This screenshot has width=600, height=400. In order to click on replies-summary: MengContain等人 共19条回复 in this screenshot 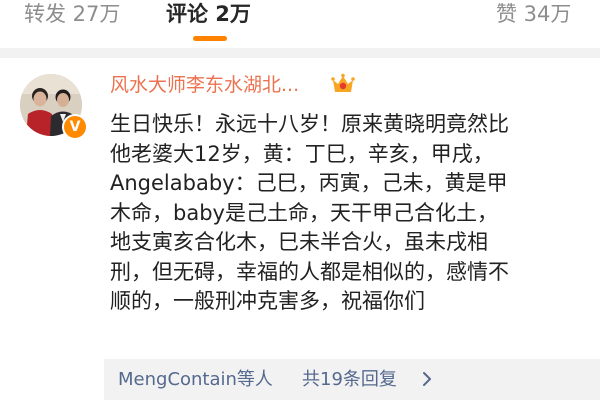, I will do `click(352, 379)`.